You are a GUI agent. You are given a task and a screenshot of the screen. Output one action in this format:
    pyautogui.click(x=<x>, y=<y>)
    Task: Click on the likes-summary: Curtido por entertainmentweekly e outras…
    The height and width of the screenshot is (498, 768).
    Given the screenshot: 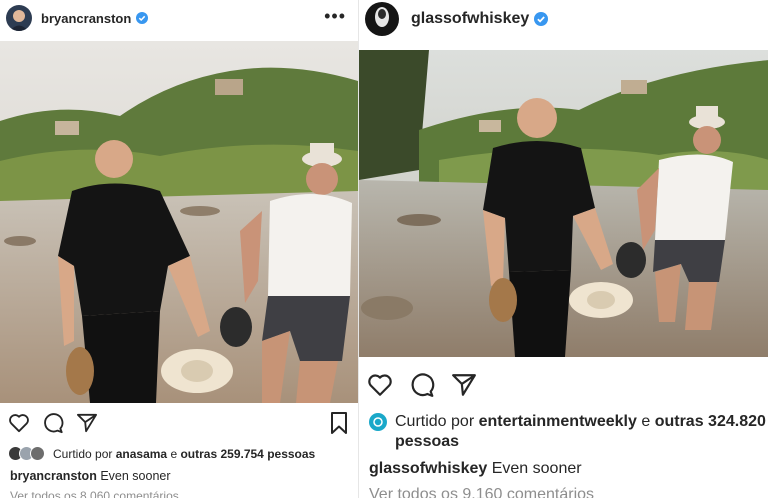 What is the action you would take?
    pyautogui.click(x=567, y=422)
    